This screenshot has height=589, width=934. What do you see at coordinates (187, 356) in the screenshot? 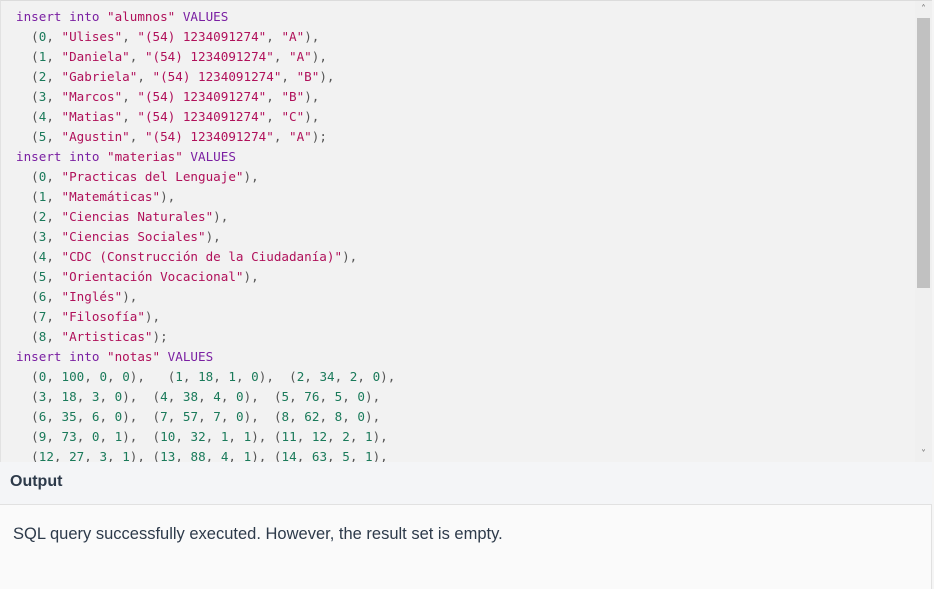
I see `code-token: VALUES` at bounding box center [187, 356].